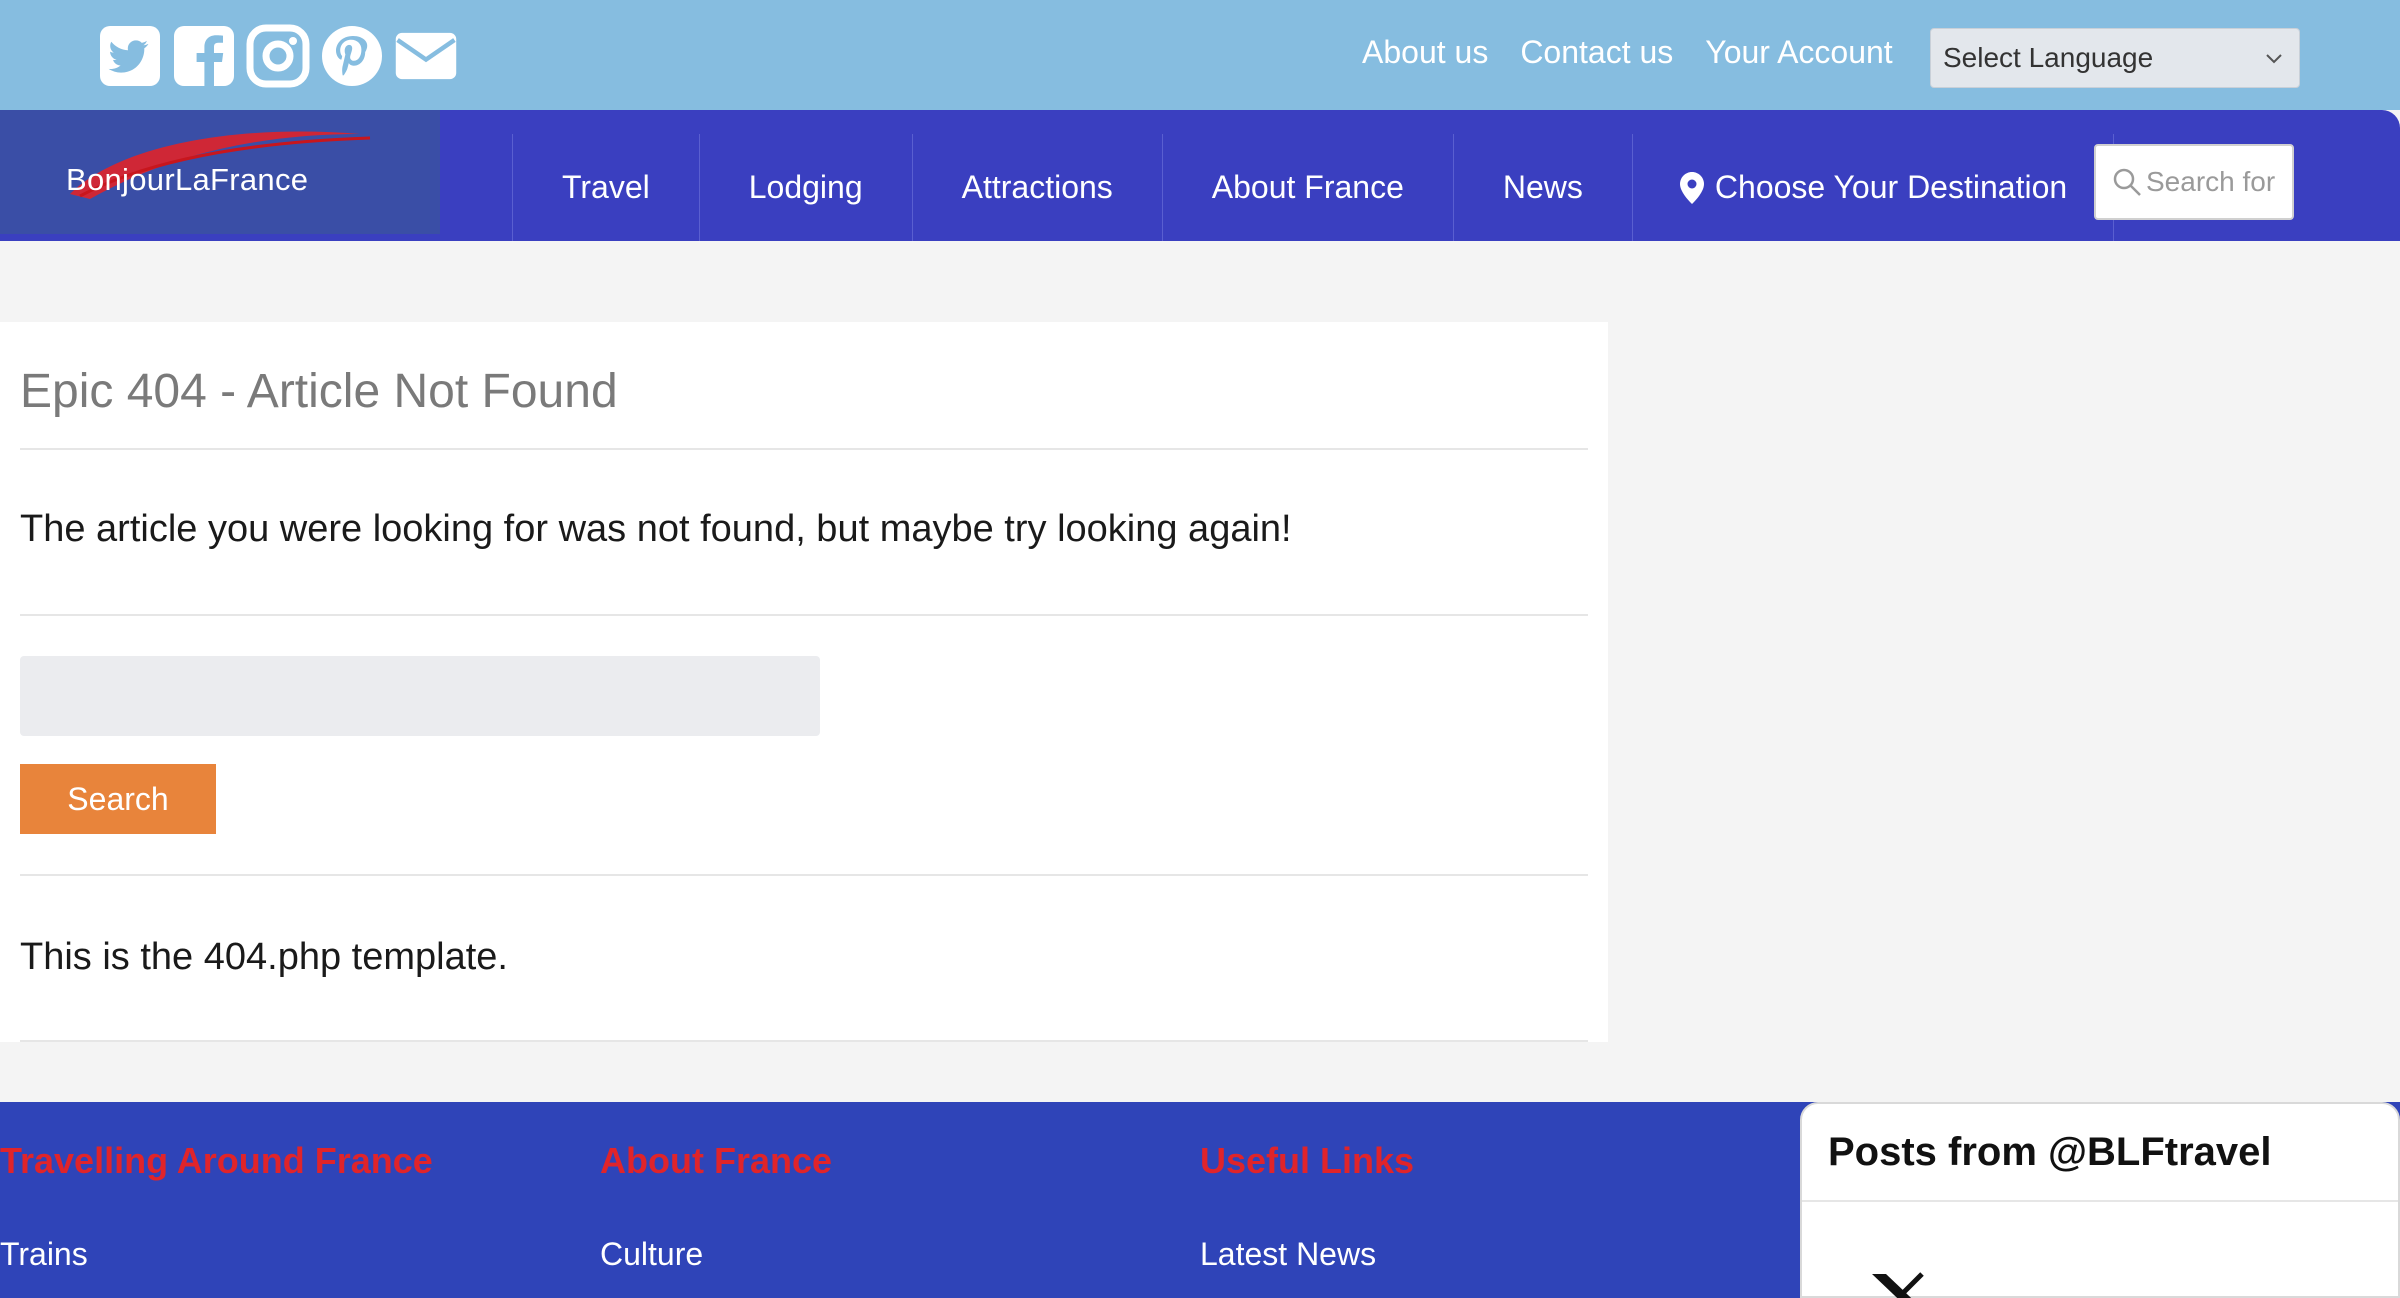 This screenshot has height=1298, width=2400. Describe the element at coordinates (716, 1206) in the screenshot. I see `footer-column-about: About France Culture` at that location.